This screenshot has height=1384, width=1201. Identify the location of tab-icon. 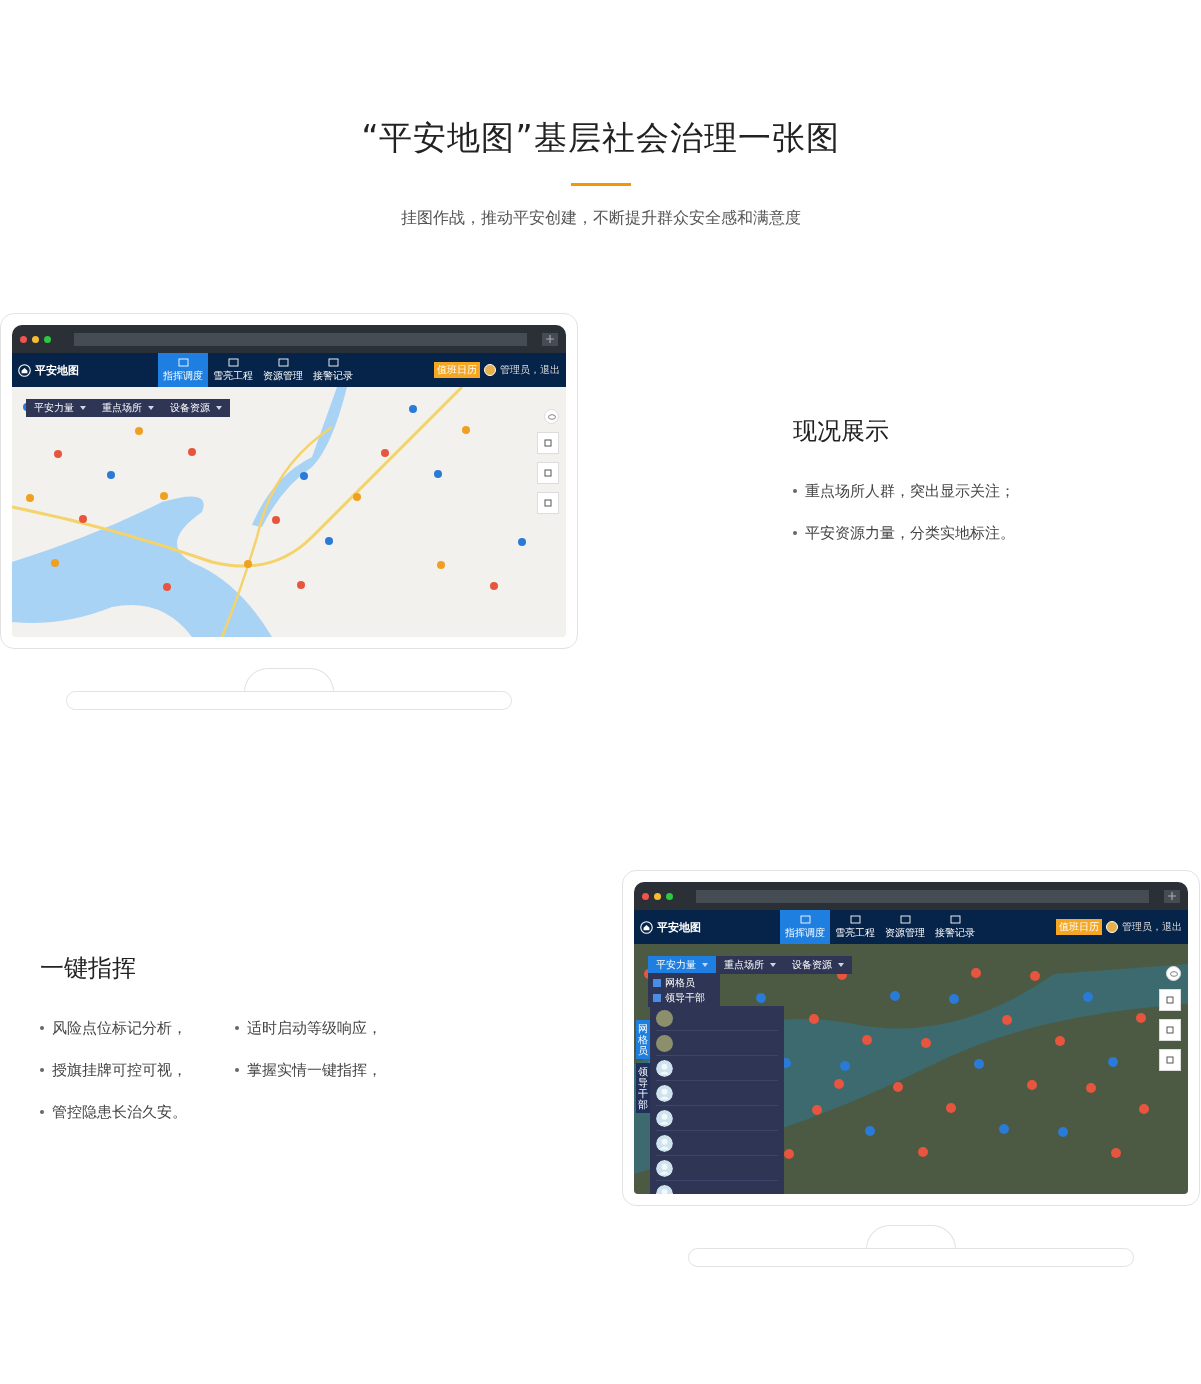
(955, 919).